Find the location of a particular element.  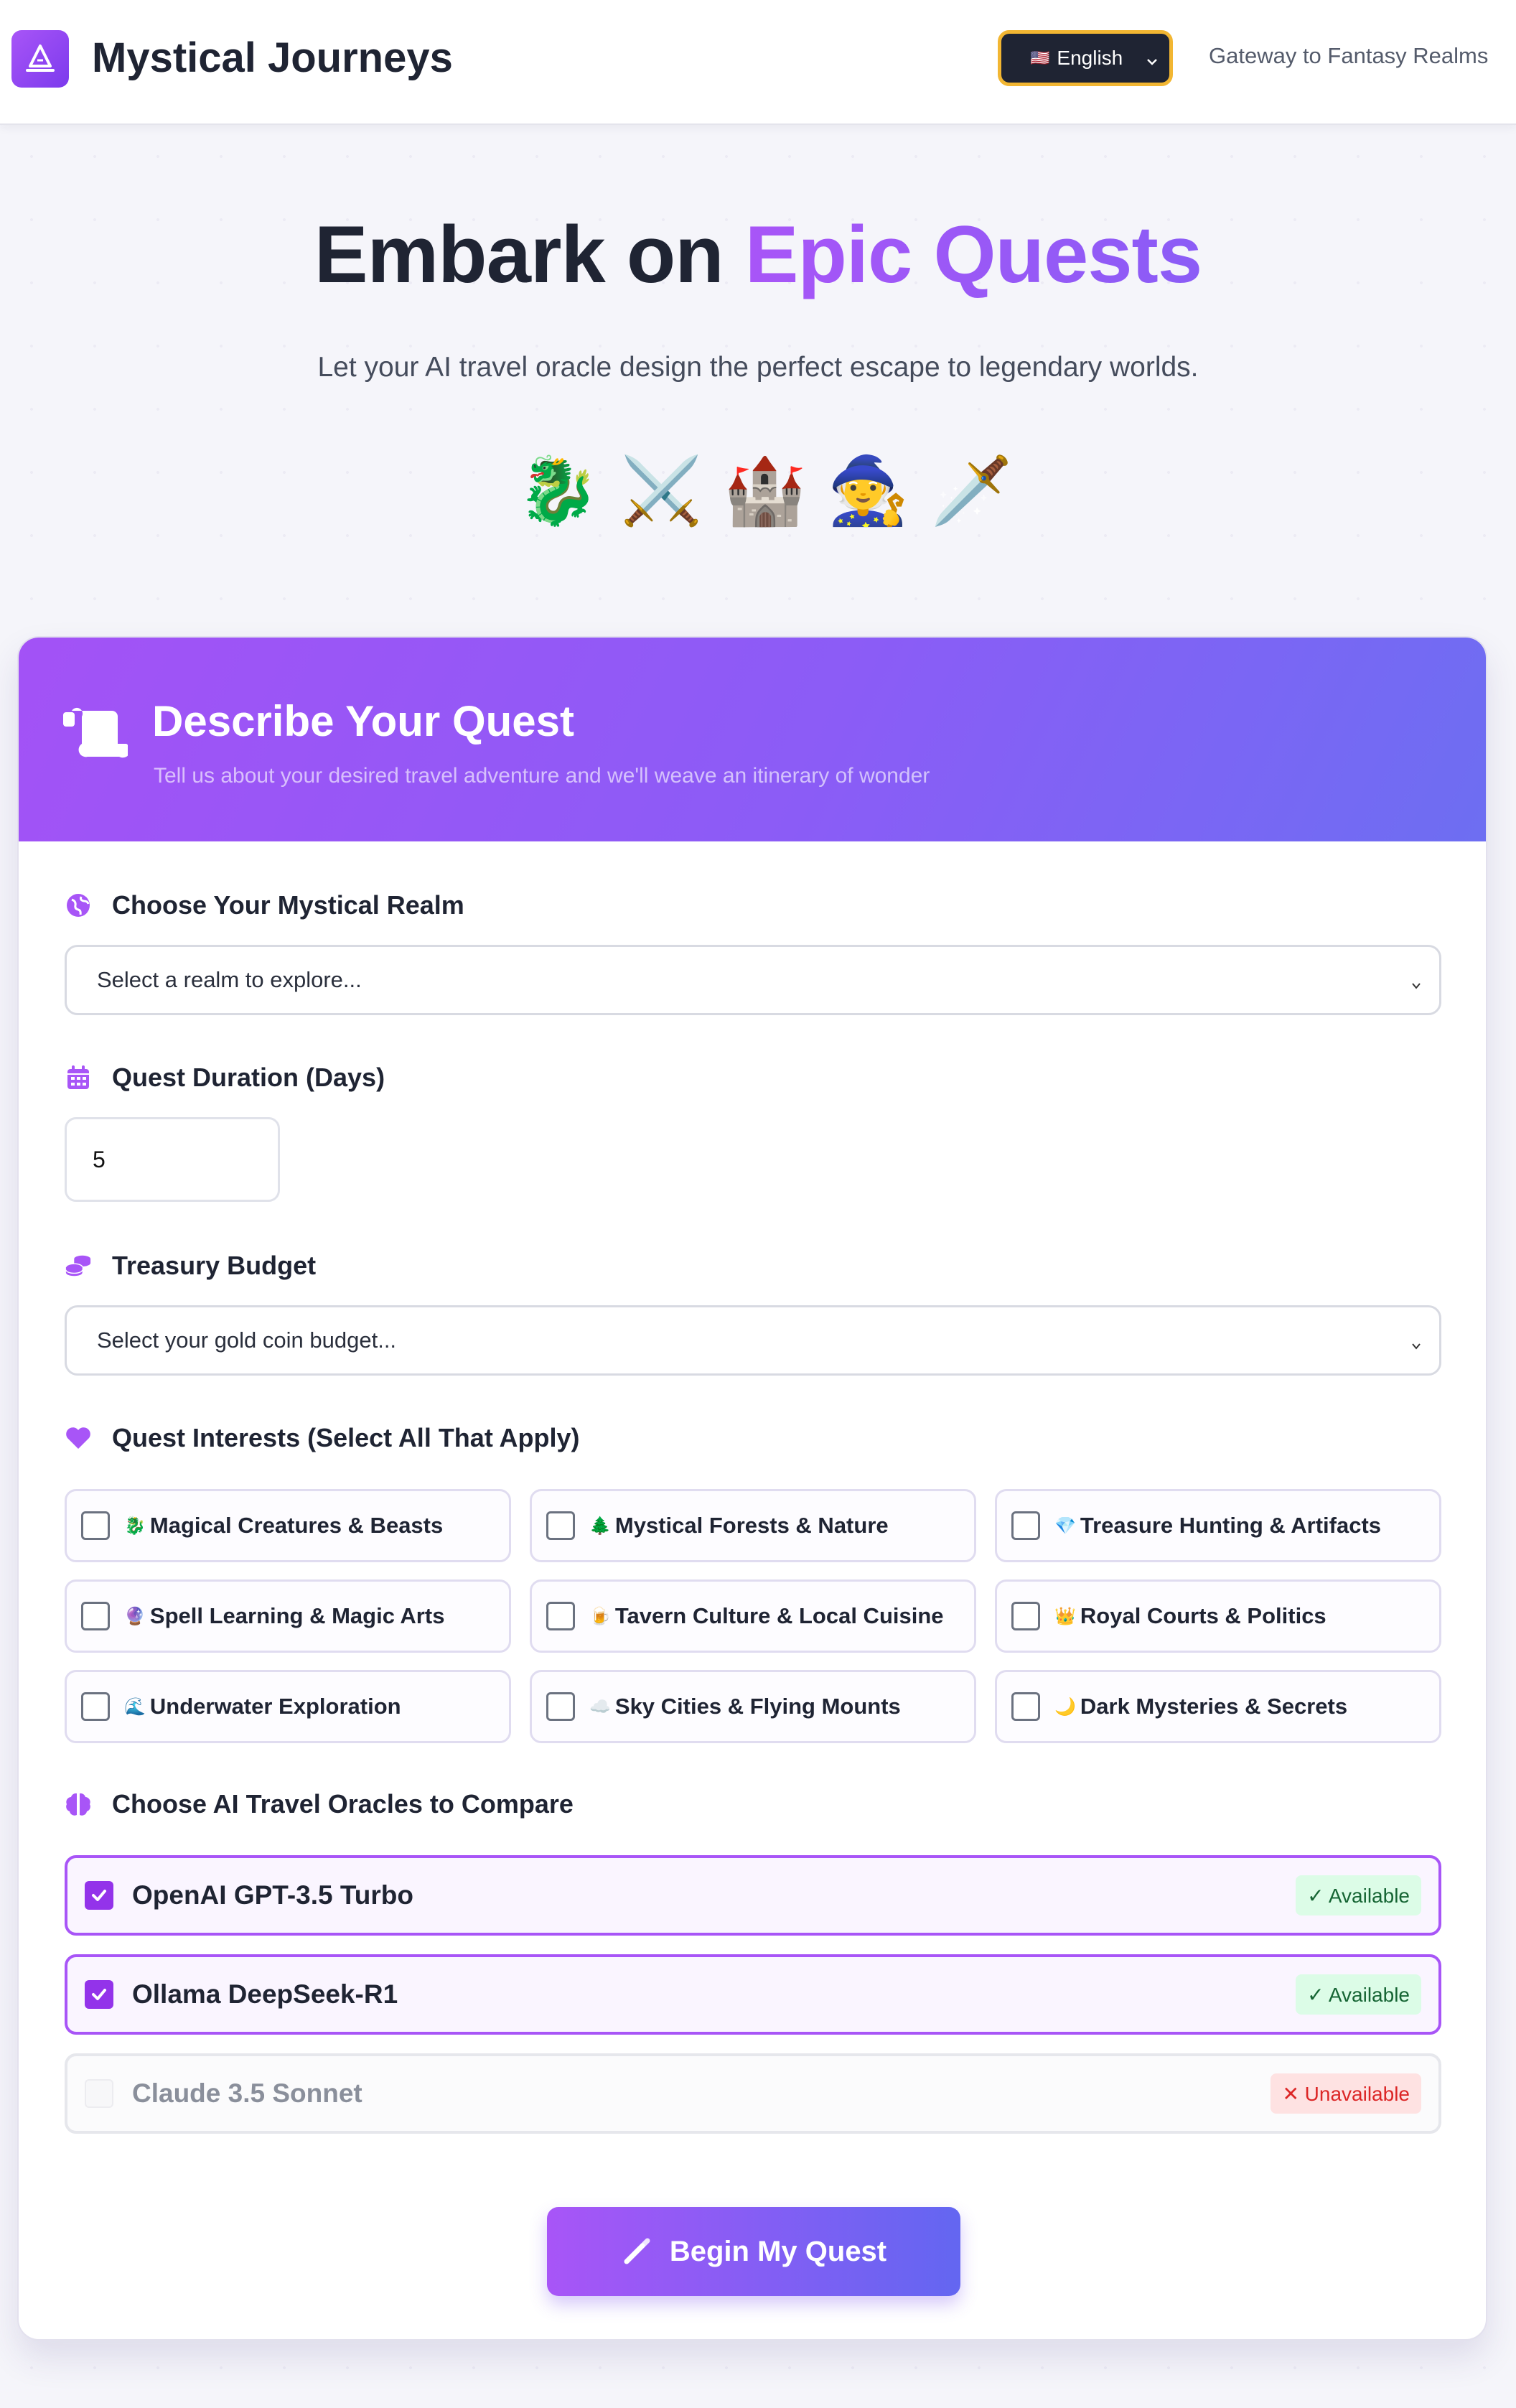

form-title: Describe Your Quest is located at coordinates (363, 721).